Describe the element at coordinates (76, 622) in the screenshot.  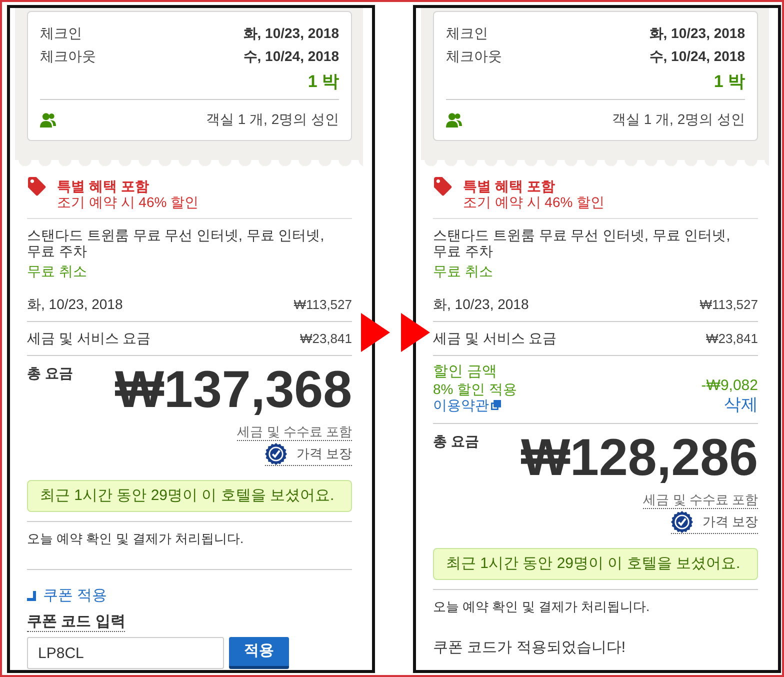
I see `coupon-code-label: 쿠폰 코드 입력` at that location.